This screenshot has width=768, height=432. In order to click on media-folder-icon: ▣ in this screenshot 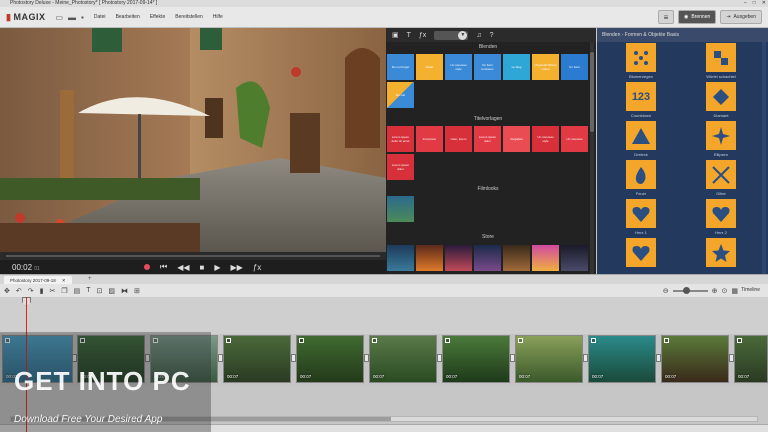, I will do `click(395, 35)`.